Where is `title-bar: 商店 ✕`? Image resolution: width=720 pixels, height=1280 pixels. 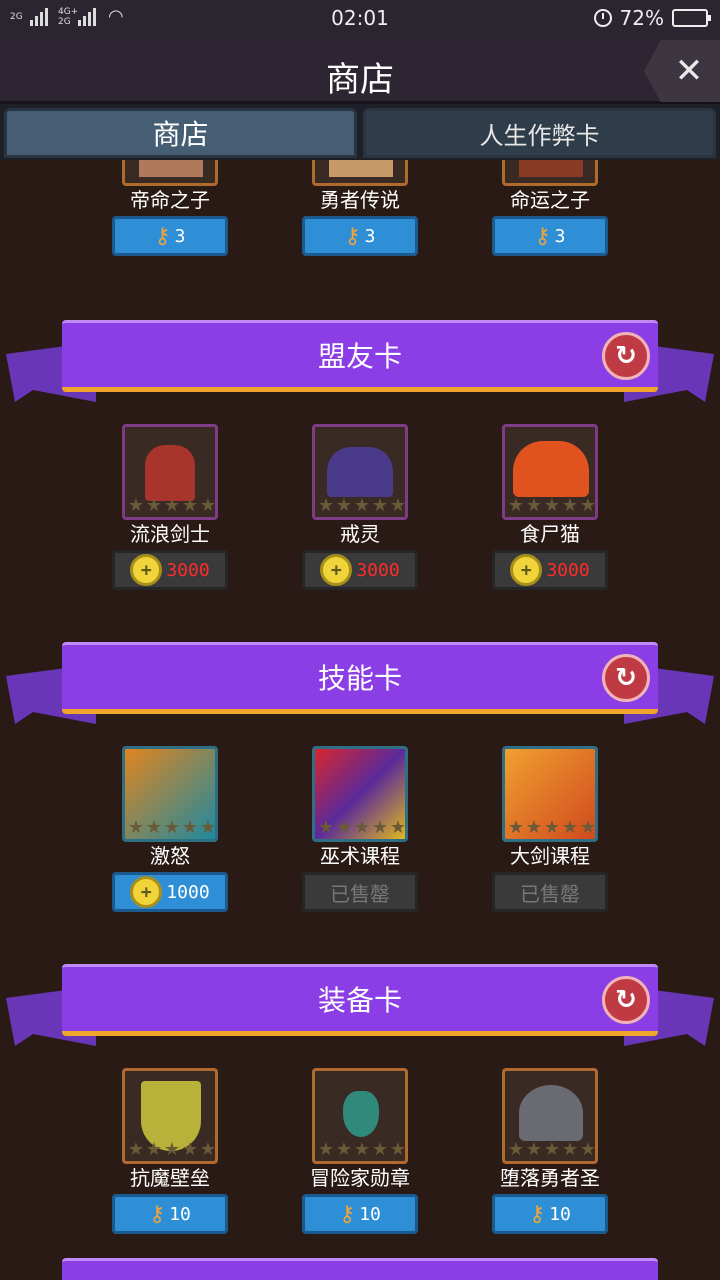
title-bar: 商店 ✕ is located at coordinates (360, 71).